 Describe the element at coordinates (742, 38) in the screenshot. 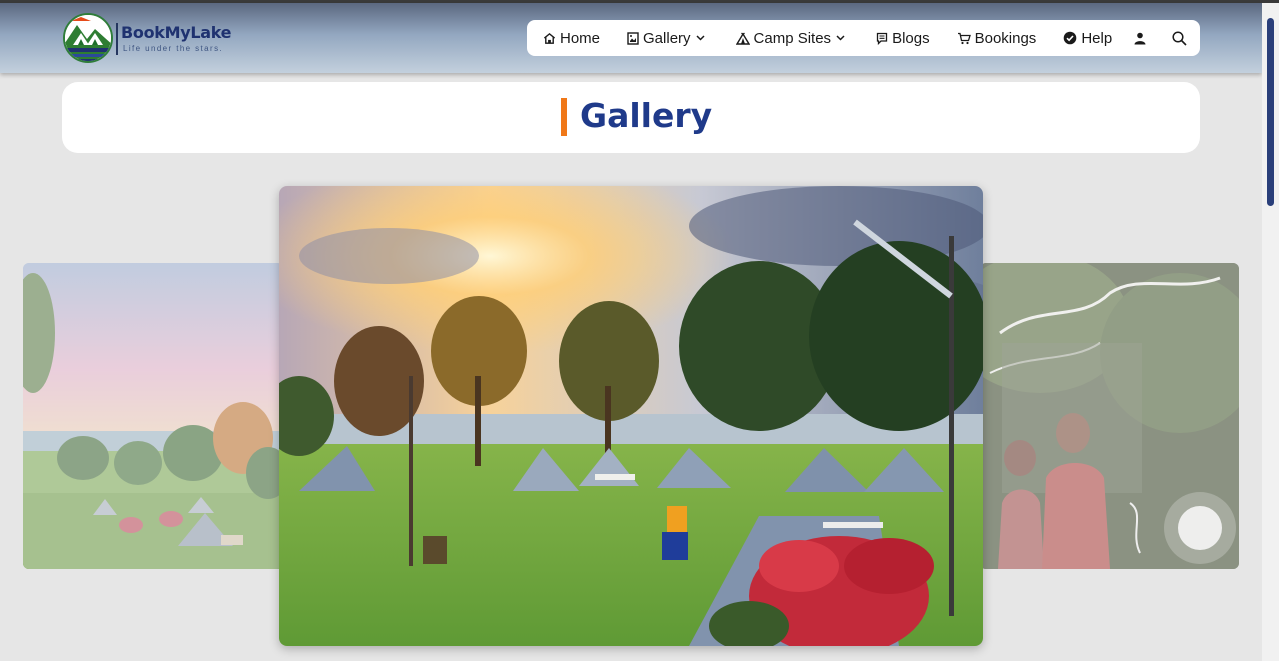

I see `tent-icon` at that location.